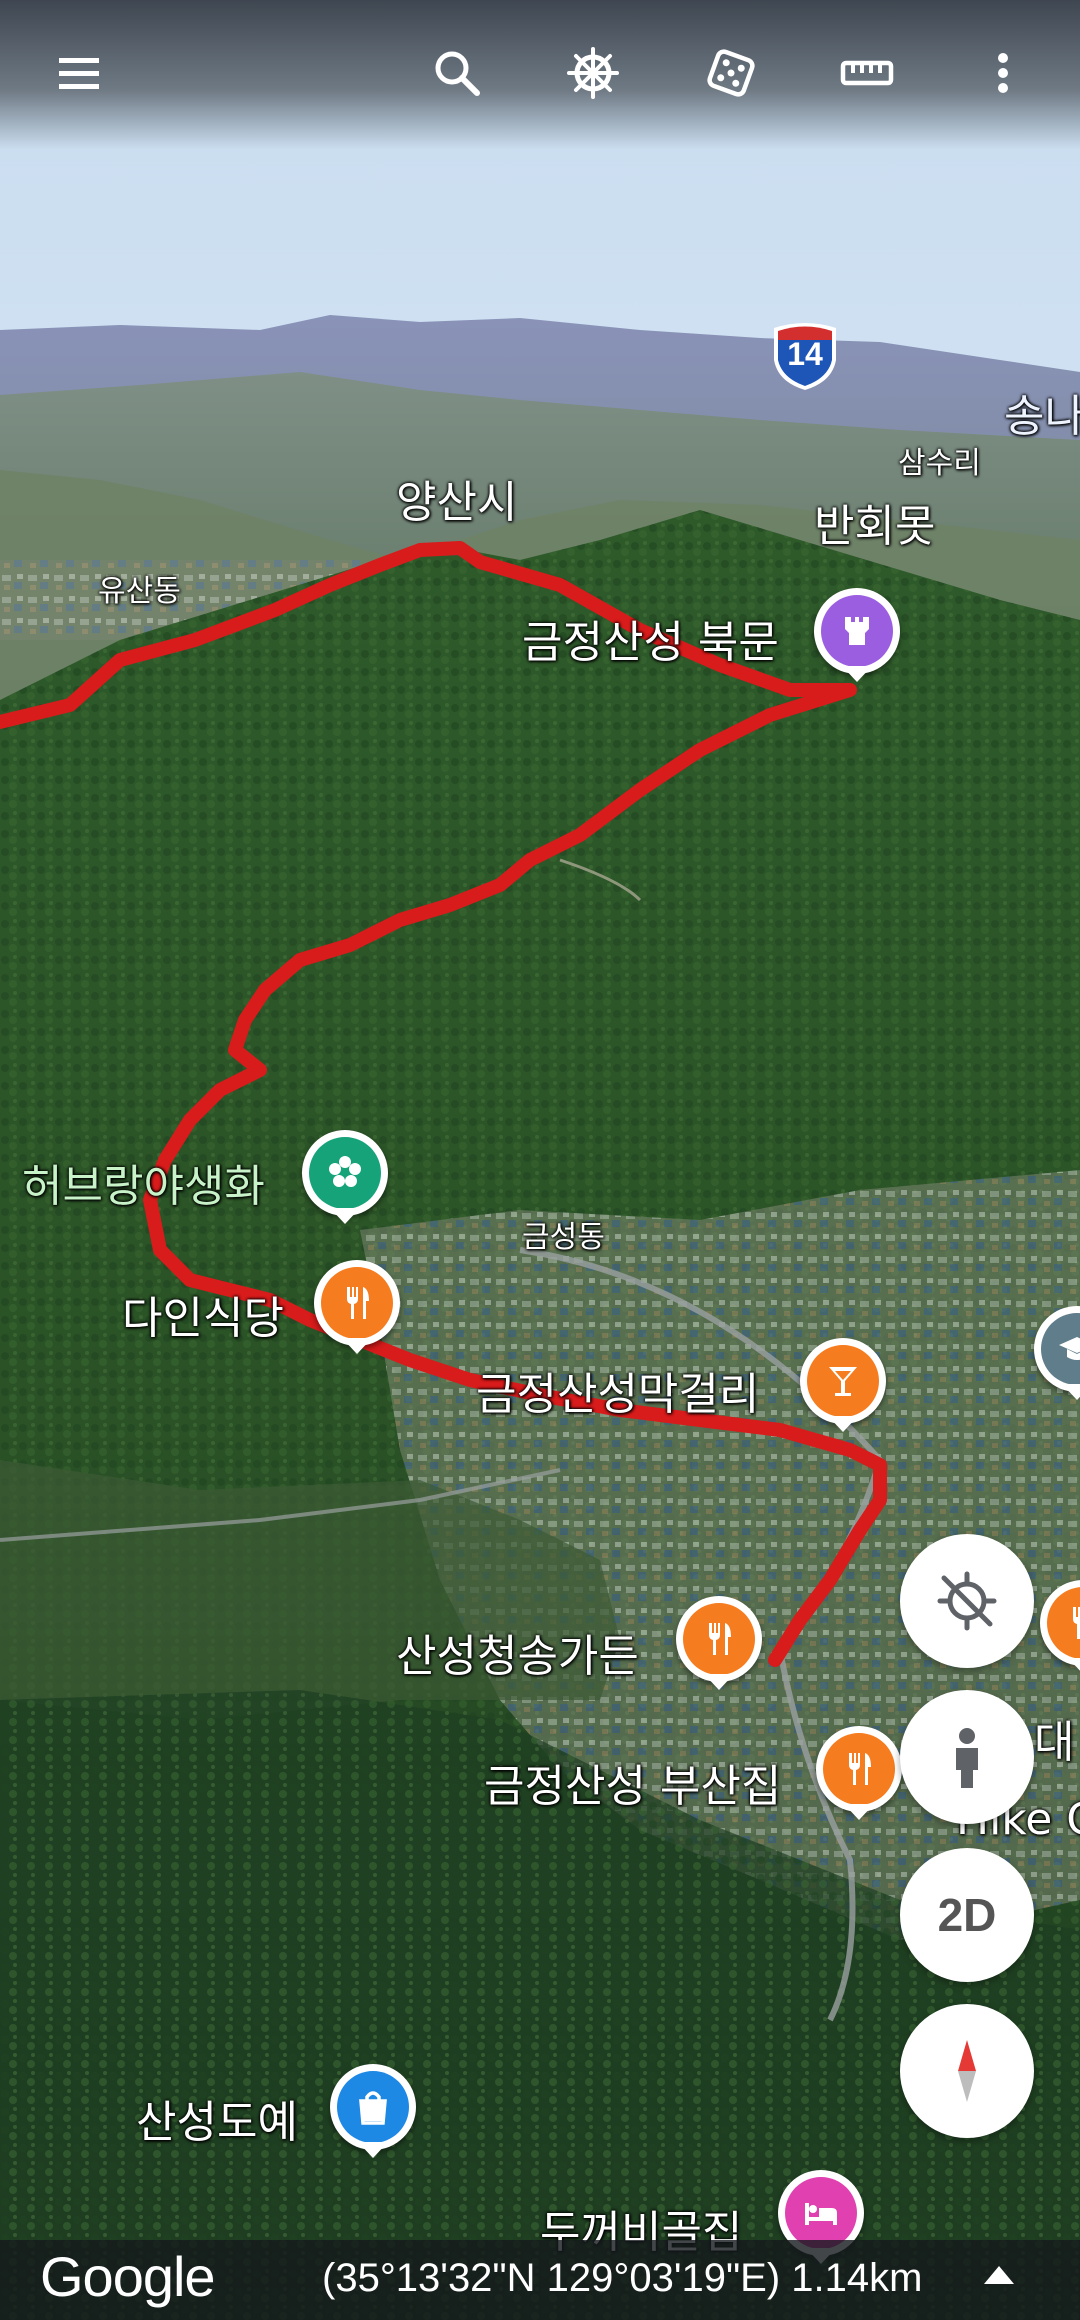  Describe the element at coordinates (217, 2118) in the screenshot. I see `poi-label-dovye: 산성도예` at that location.